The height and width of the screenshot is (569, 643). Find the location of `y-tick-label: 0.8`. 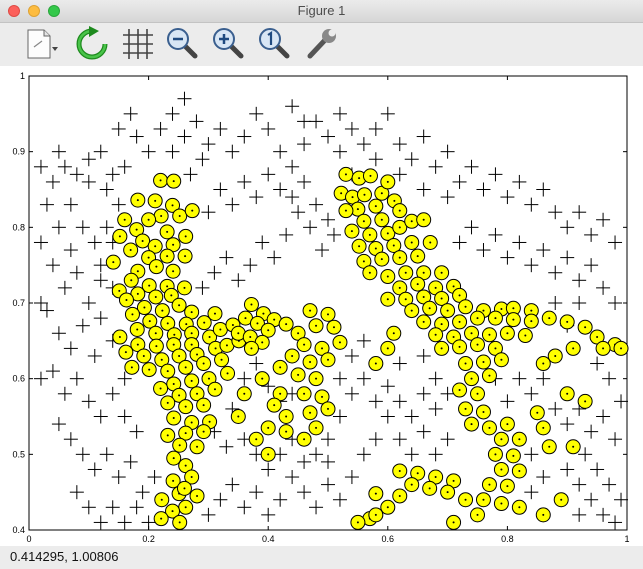

y-tick-label: 0.8 is located at coordinates (18, 227).